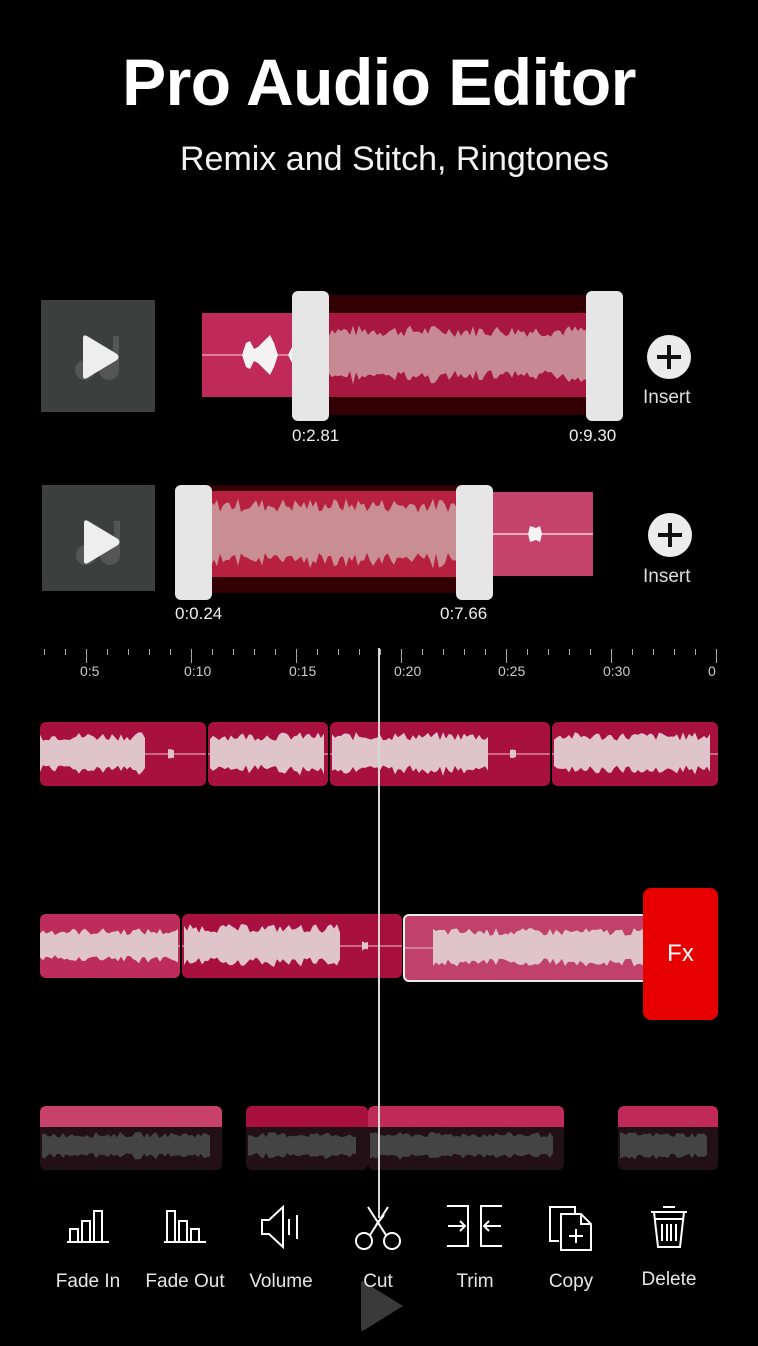 This screenshot has width=758, height=1346. What do you see at coordinates (185, 1281) in the screenshot?
I see `tool-label: Fade Out` at bounding box center [185, 1281].